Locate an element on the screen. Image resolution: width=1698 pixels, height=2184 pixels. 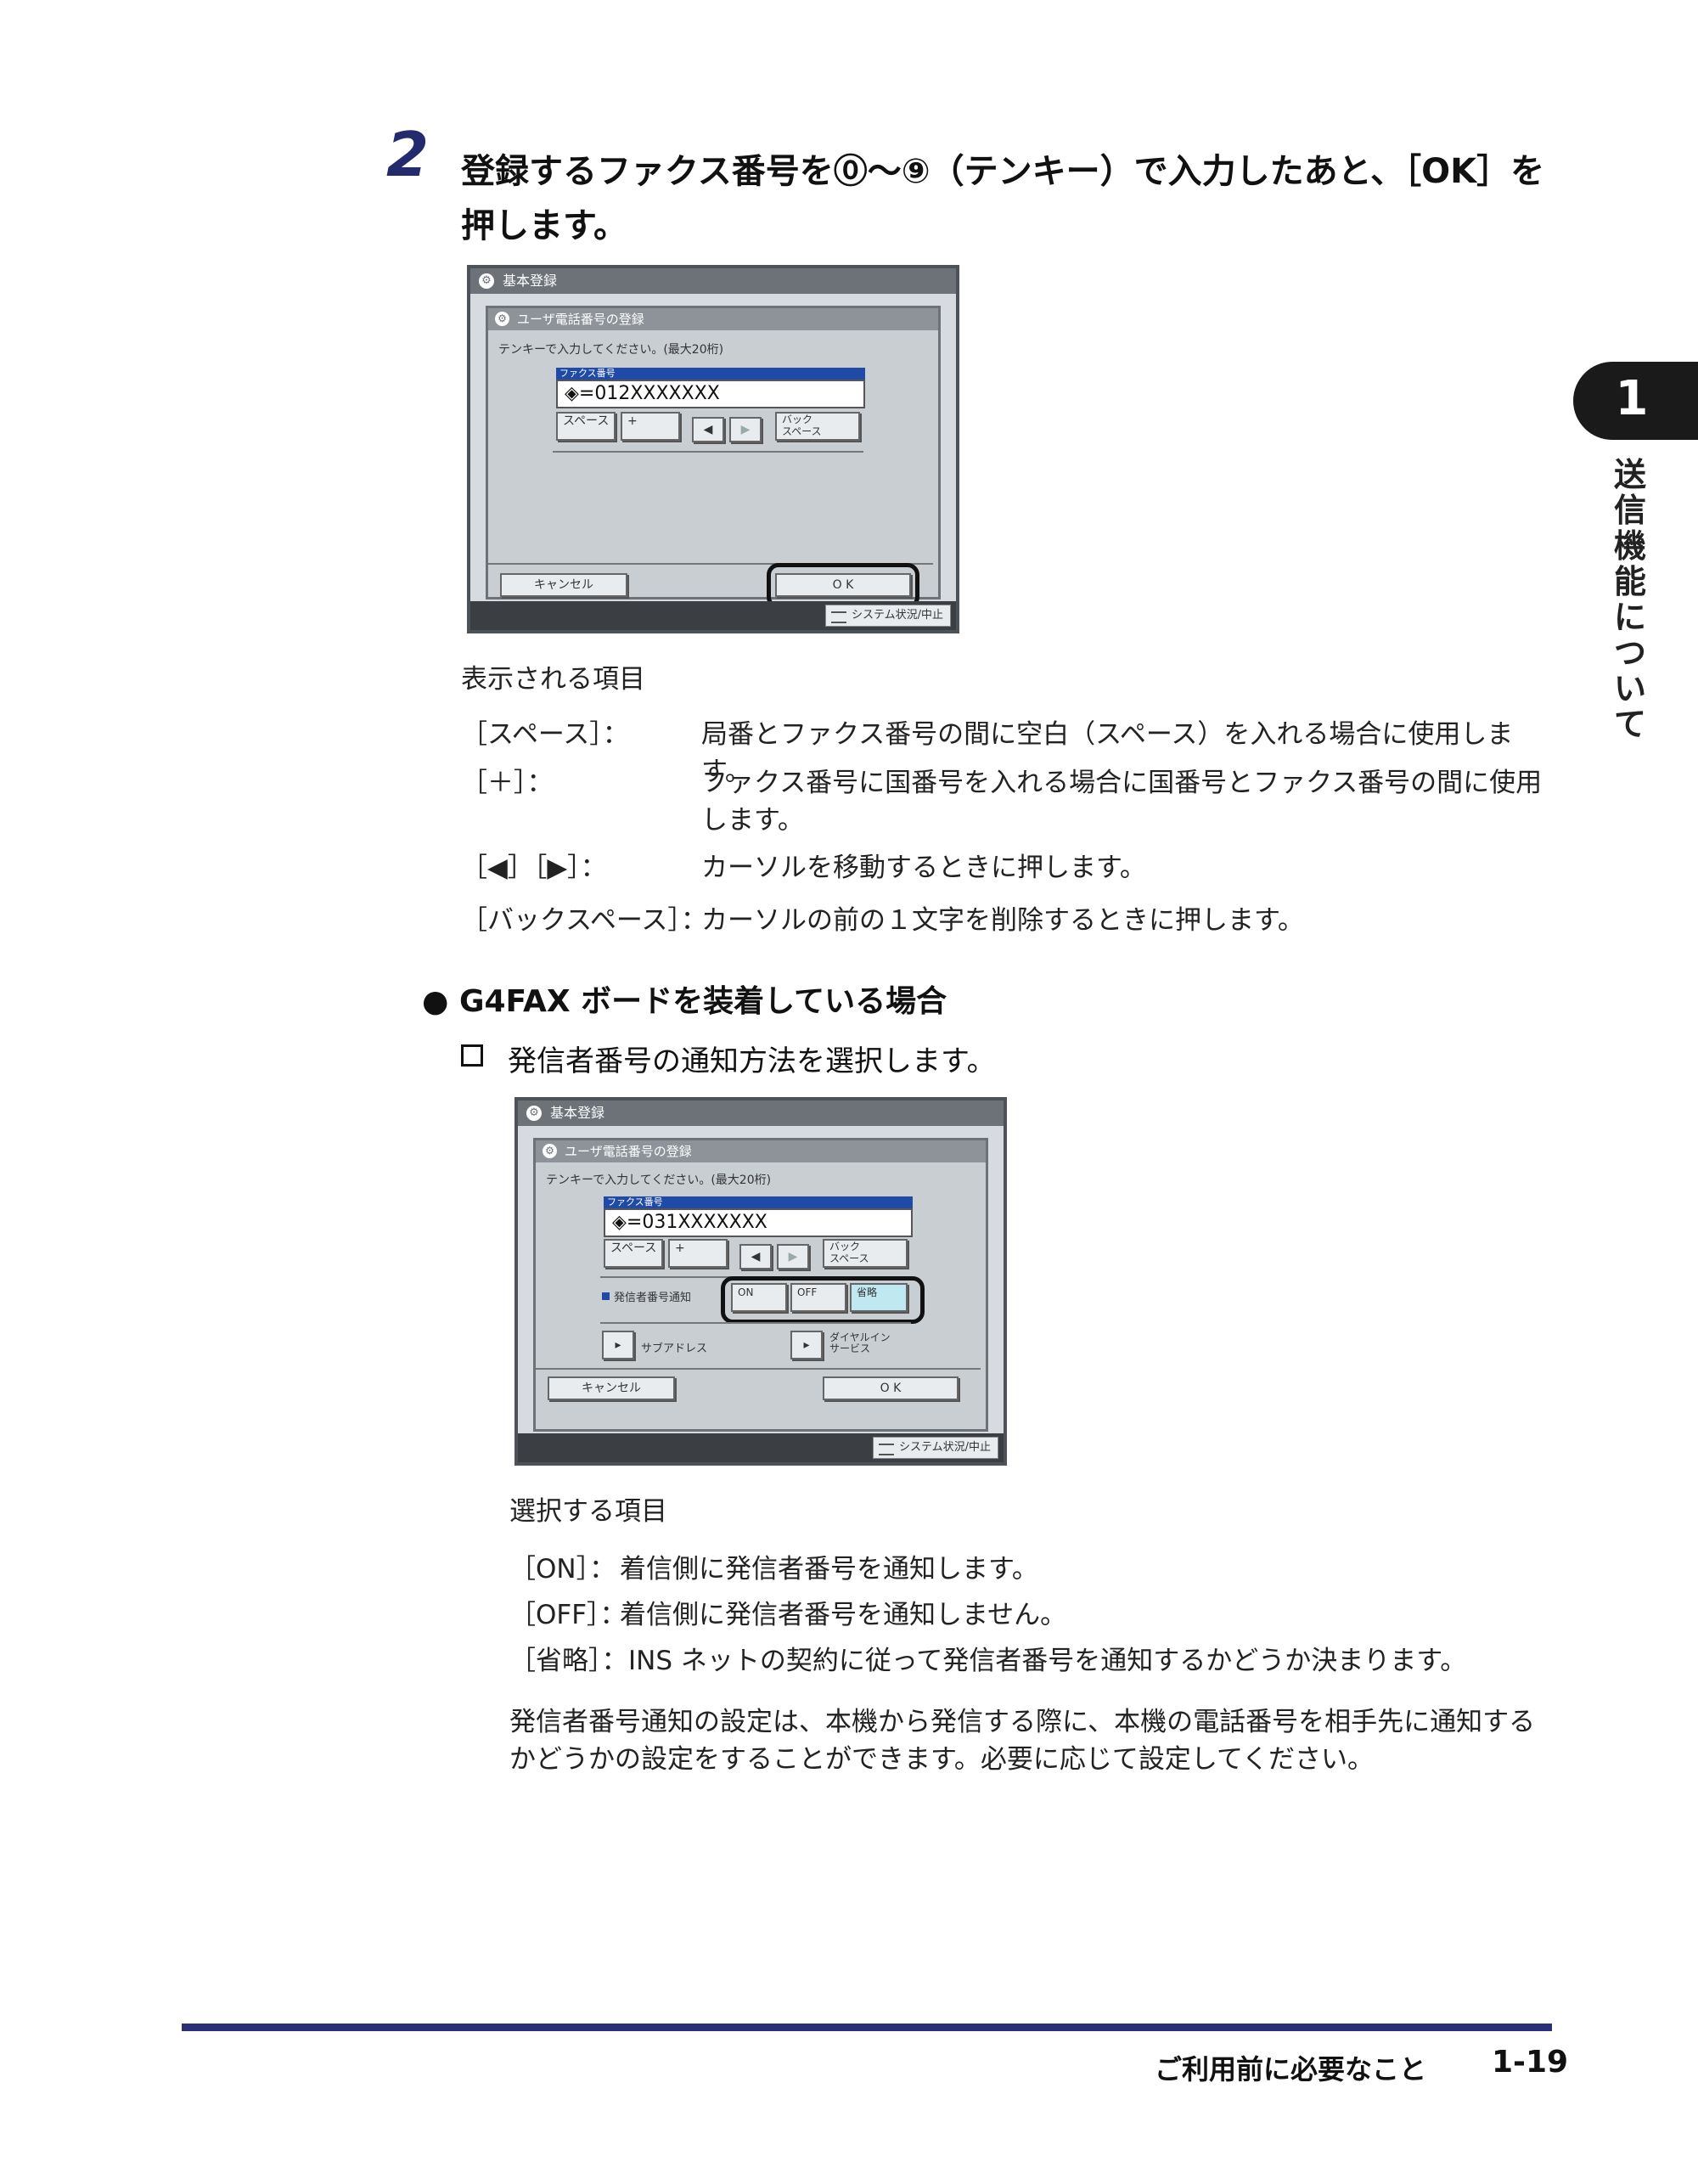
footer-rule is located at coordinates (867, 2027).